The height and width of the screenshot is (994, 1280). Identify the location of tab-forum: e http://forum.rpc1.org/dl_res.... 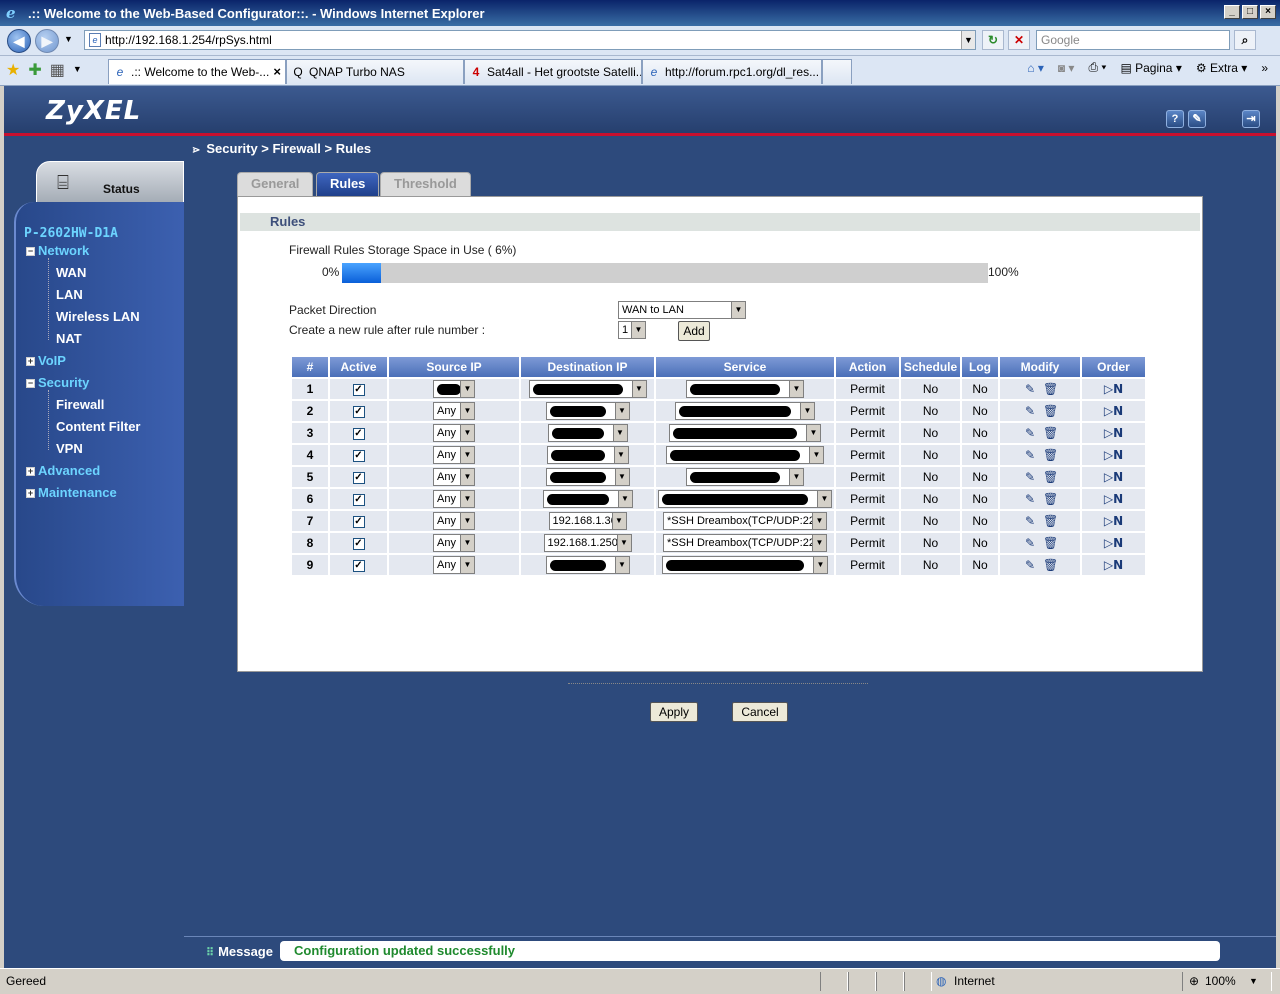
(732, 71).